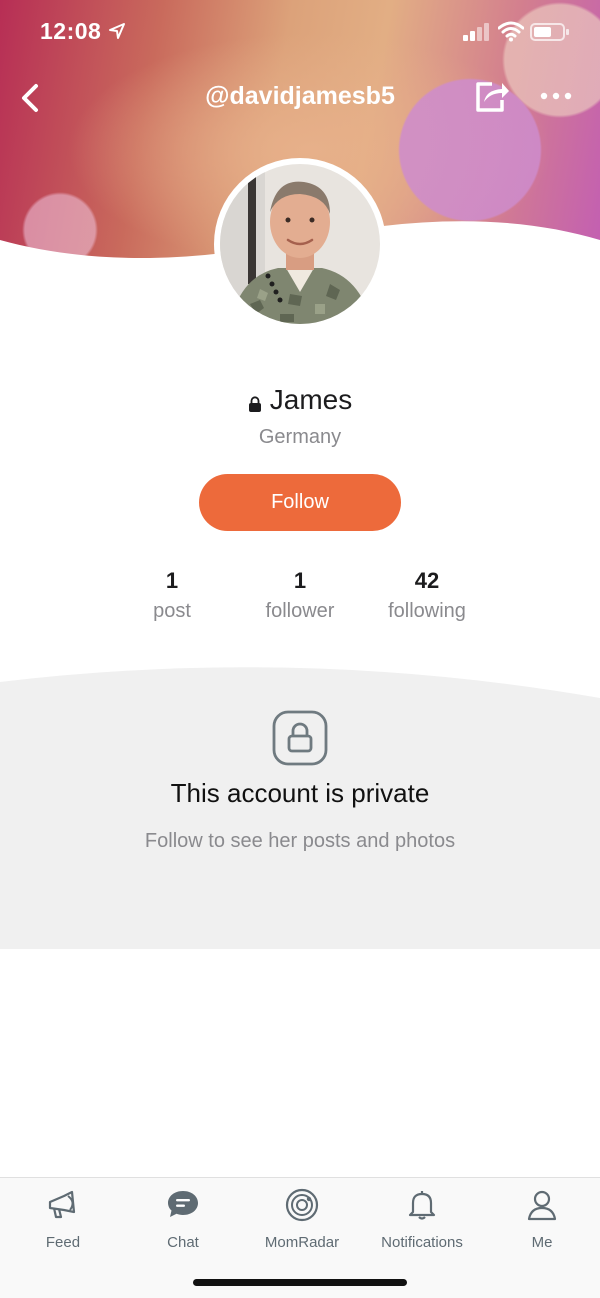 This screenshot has width=600, height=1298. I want to click on avatar-photo, so click(300, 244).